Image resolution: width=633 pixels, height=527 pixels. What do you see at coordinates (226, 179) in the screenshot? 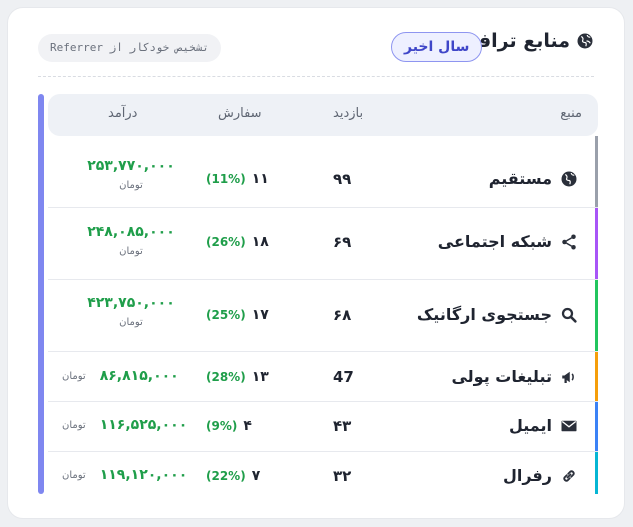
I see `orders-percent: (11%)` at bounding box center [226, 179].